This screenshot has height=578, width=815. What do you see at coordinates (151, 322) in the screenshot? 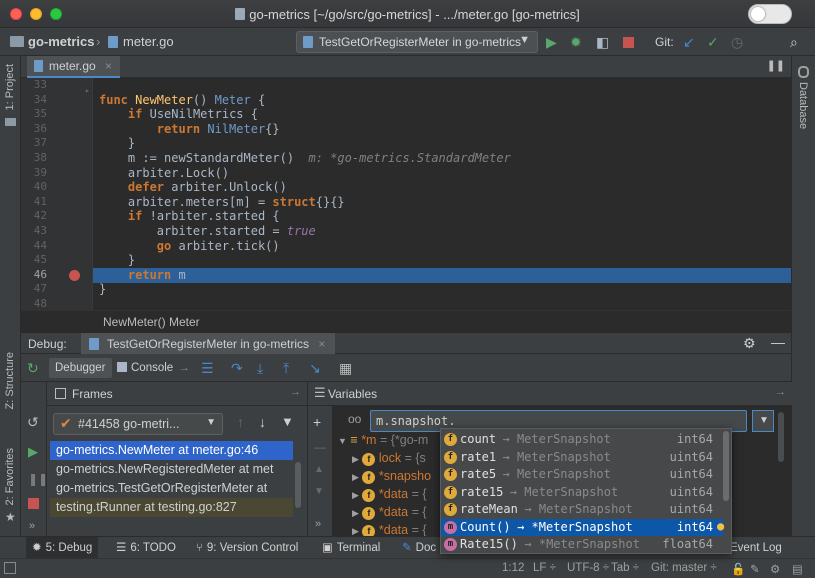
I see `function-breadcrumb: NewMeter() Meter` at bounding box center [151, 322].